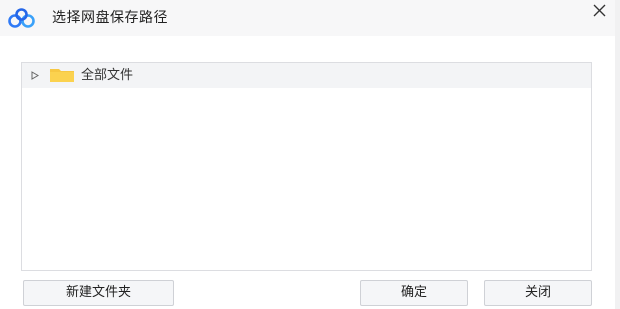 The image size is (620, 309). What do you see at coordinates (110, 18) in the screenshot?
I see `dialog-title: 选择网盘保存路径` at bounding box center [110, 18].